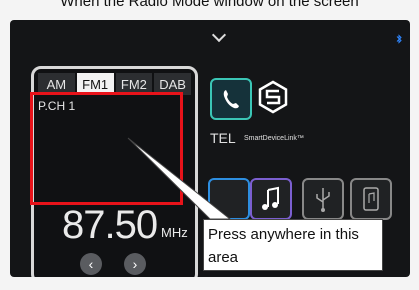 Image resolution: width=419 pixels, height=290 pixels. Describe the element at coordinates (106, 148) in the screenshot. I see `highlight-rectangle` at that location.